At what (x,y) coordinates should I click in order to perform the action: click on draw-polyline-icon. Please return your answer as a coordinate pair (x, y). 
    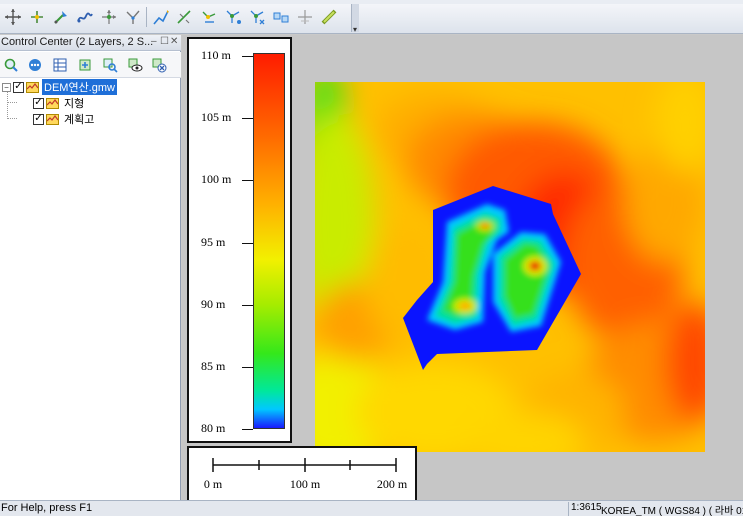
    Looking at the image, I should click on (161, 17).